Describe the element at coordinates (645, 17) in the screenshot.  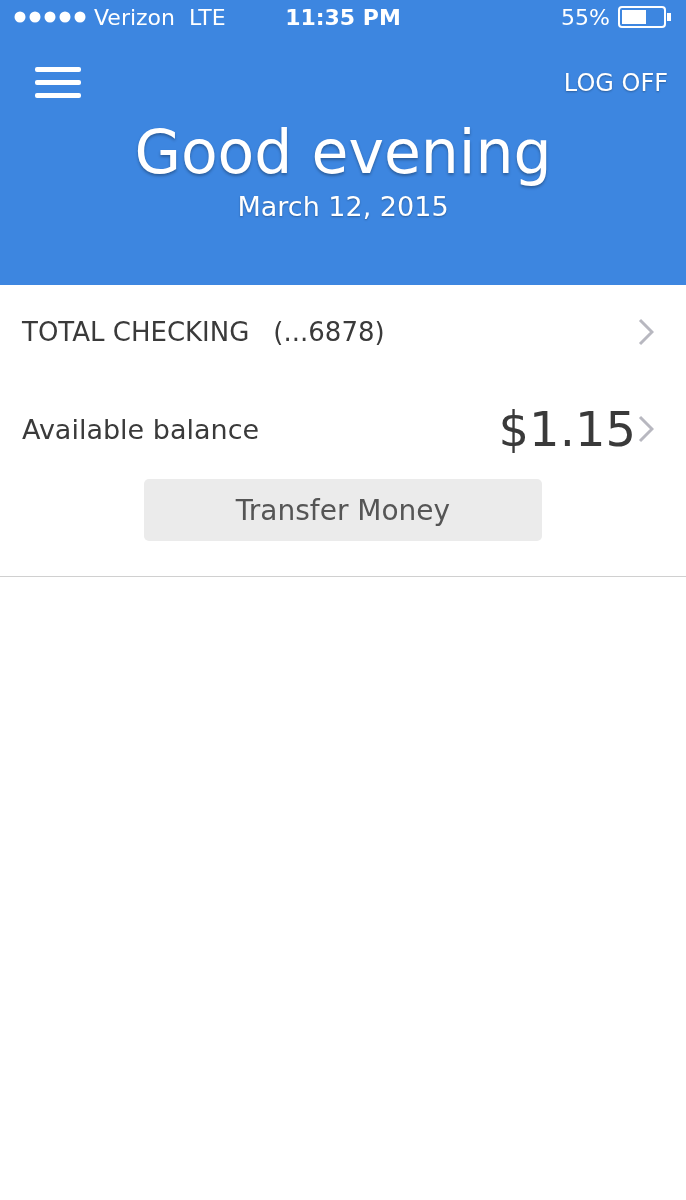
I see `battery-icon` at that location.